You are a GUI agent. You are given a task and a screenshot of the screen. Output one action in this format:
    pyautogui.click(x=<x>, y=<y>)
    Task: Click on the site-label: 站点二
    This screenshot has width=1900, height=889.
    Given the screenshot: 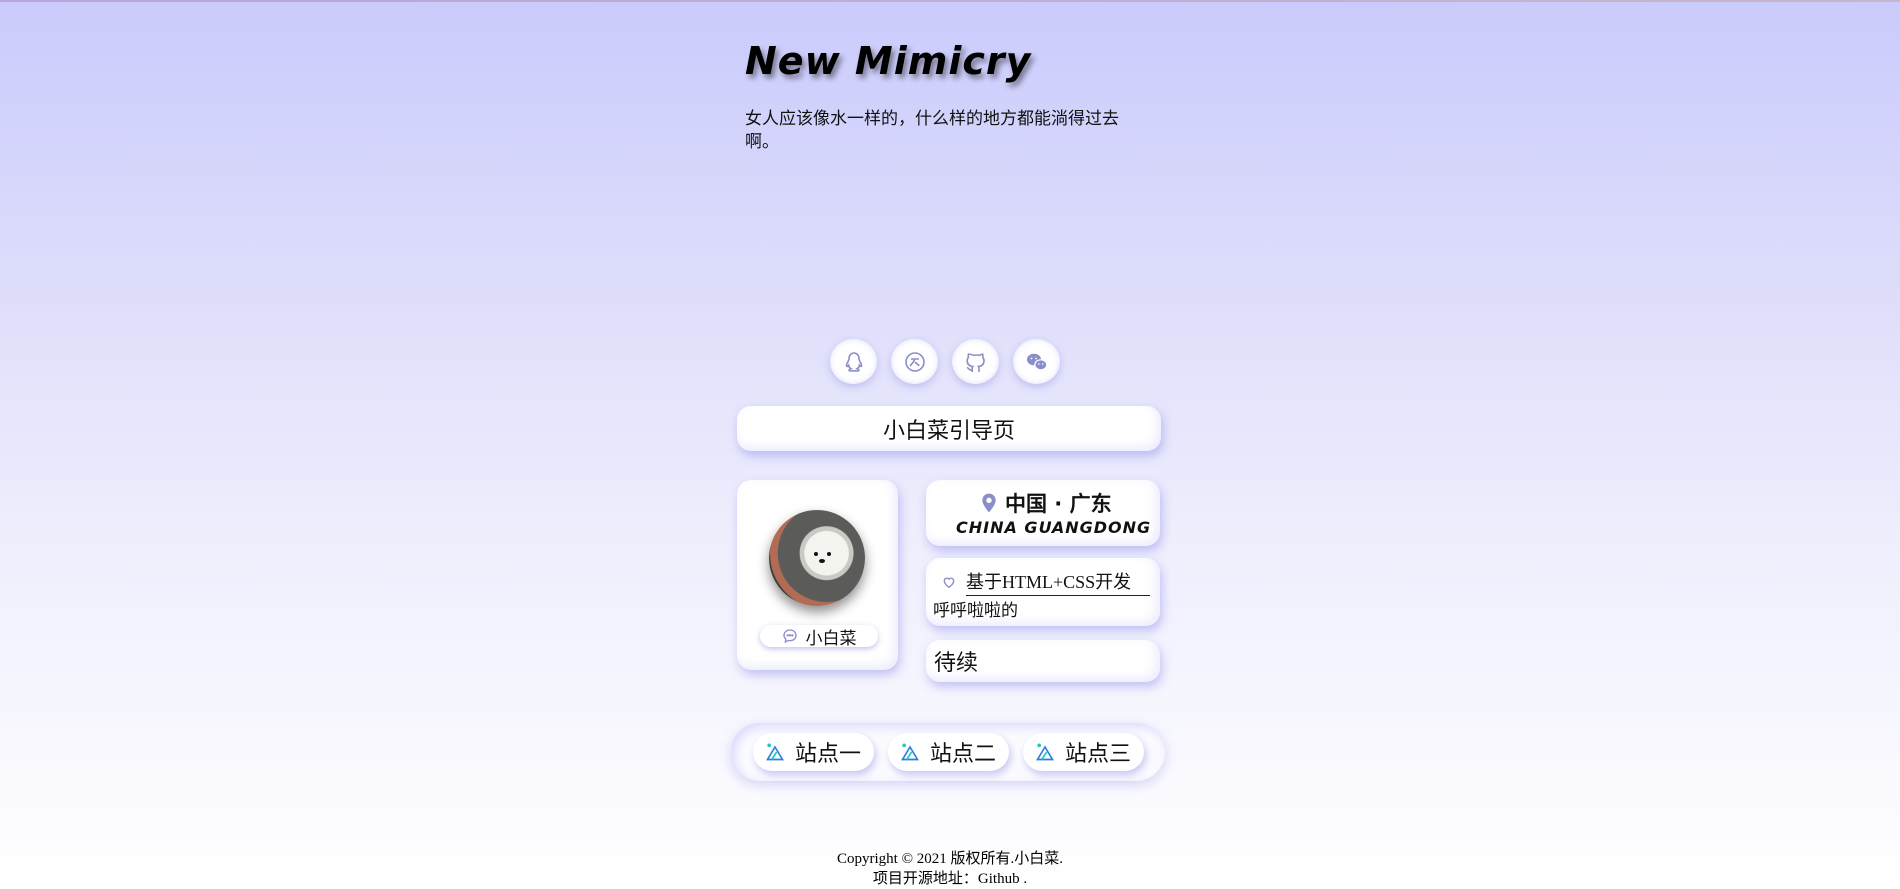 What is the action you would take?
    pyautogui.click(x=962, y=754)
    